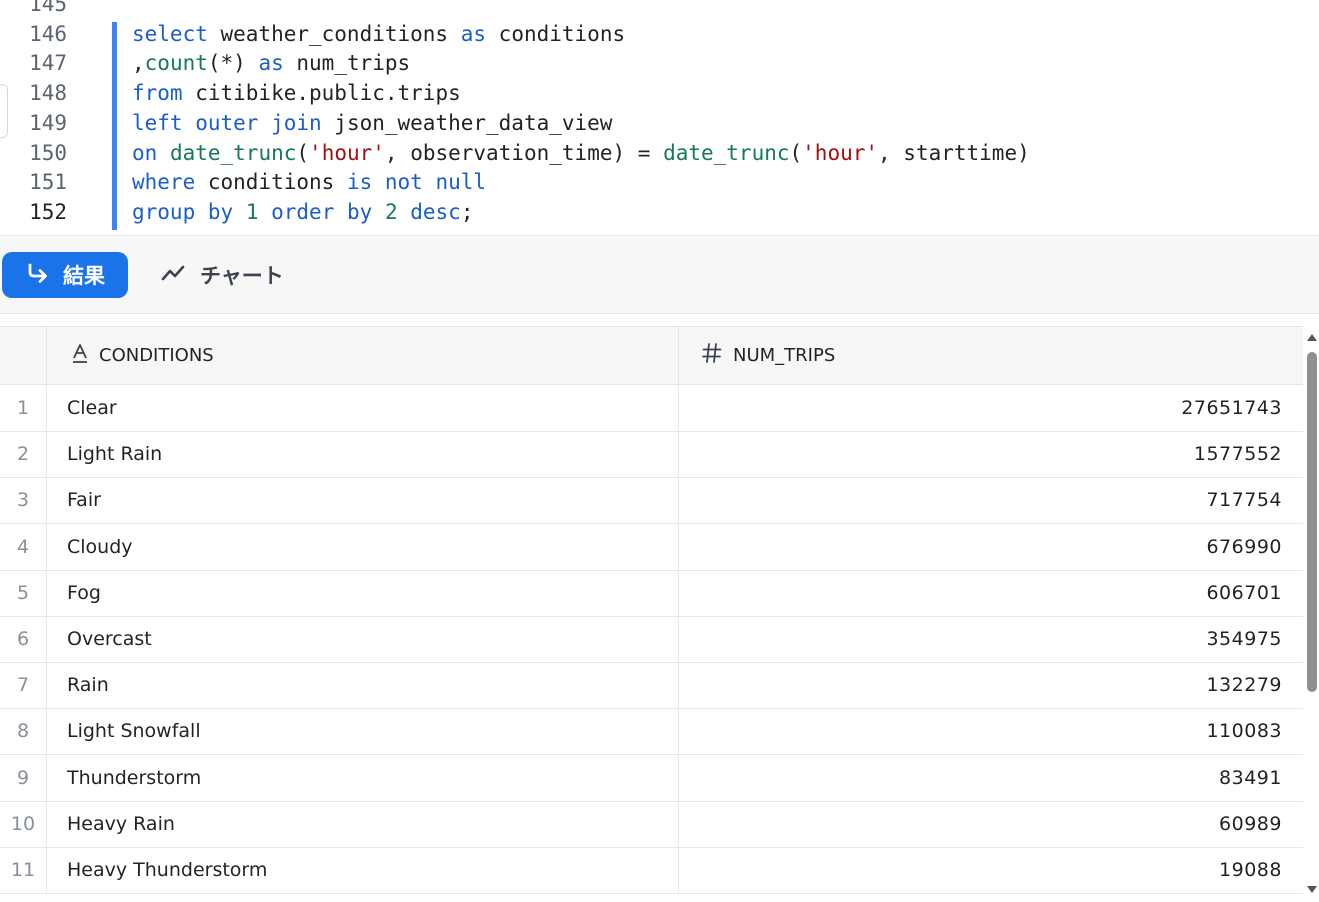 Image resolution: width=1319 pixels, height=902 pixels. What do you see at coordinates (92, 408) in the screenshot?
I see `cell-value: Clear` at bounding box center [92, 408].